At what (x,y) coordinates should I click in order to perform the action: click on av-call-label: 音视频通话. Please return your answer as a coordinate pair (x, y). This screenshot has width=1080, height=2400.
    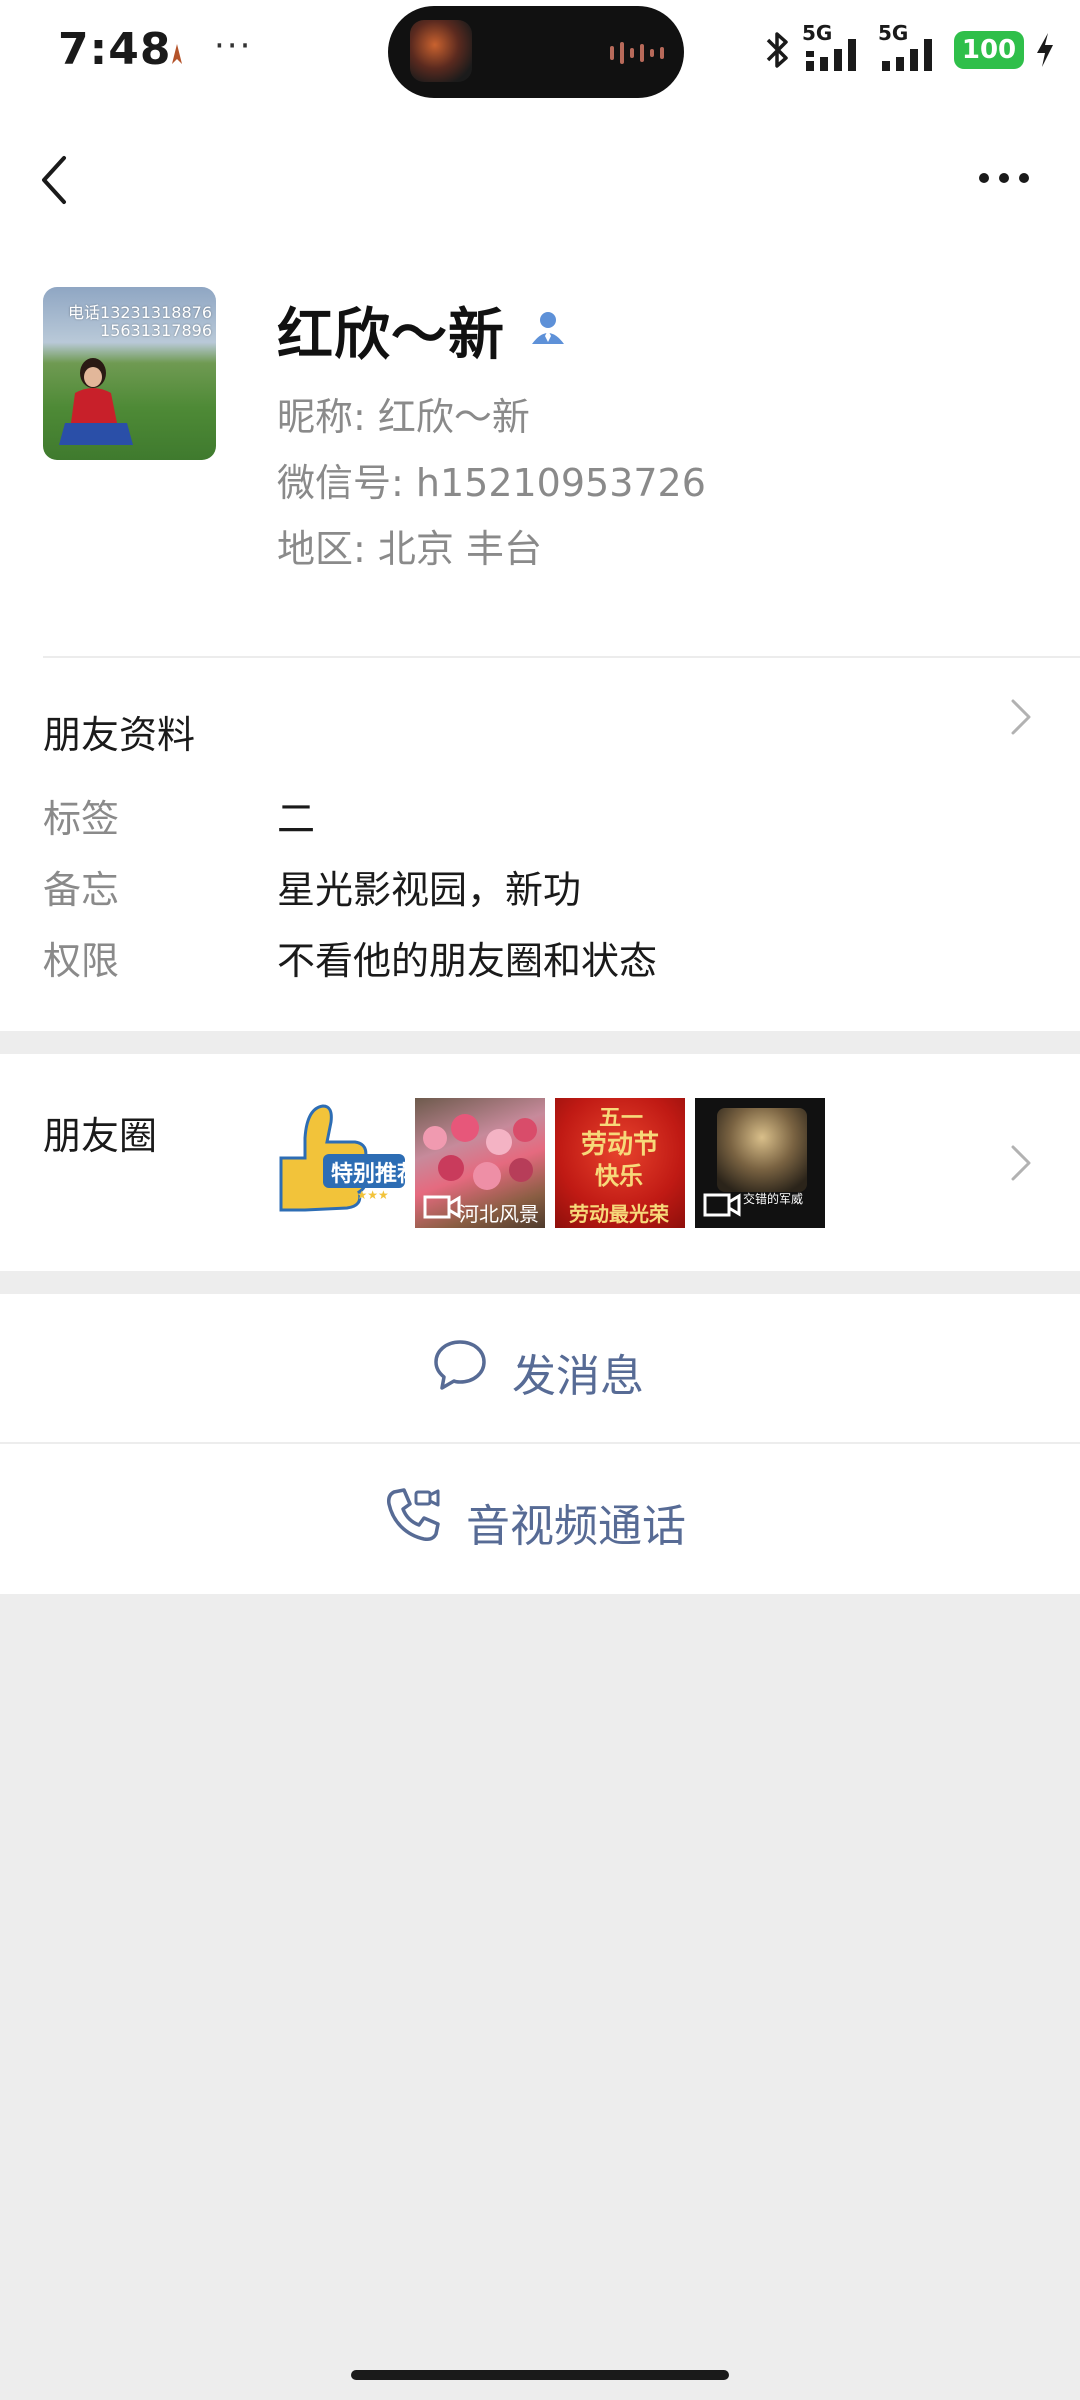
    Looking at the image, I should click on (576, 1526).